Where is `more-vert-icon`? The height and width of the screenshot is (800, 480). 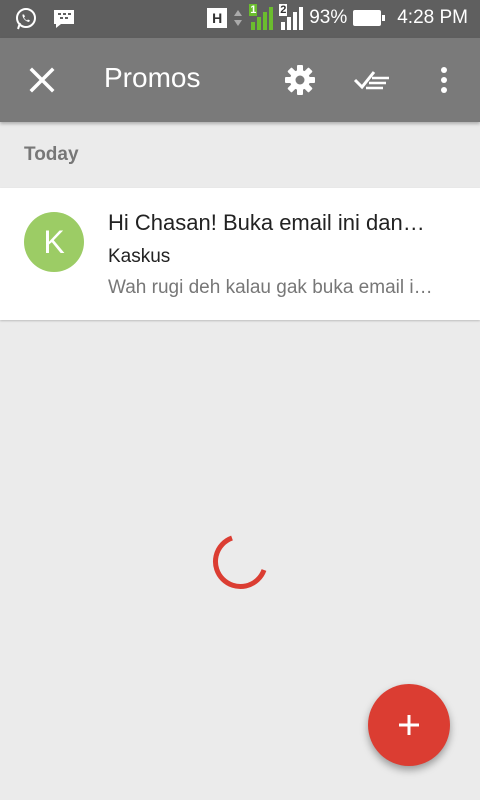 more-vert-icon is located at coordinates (444, 80).